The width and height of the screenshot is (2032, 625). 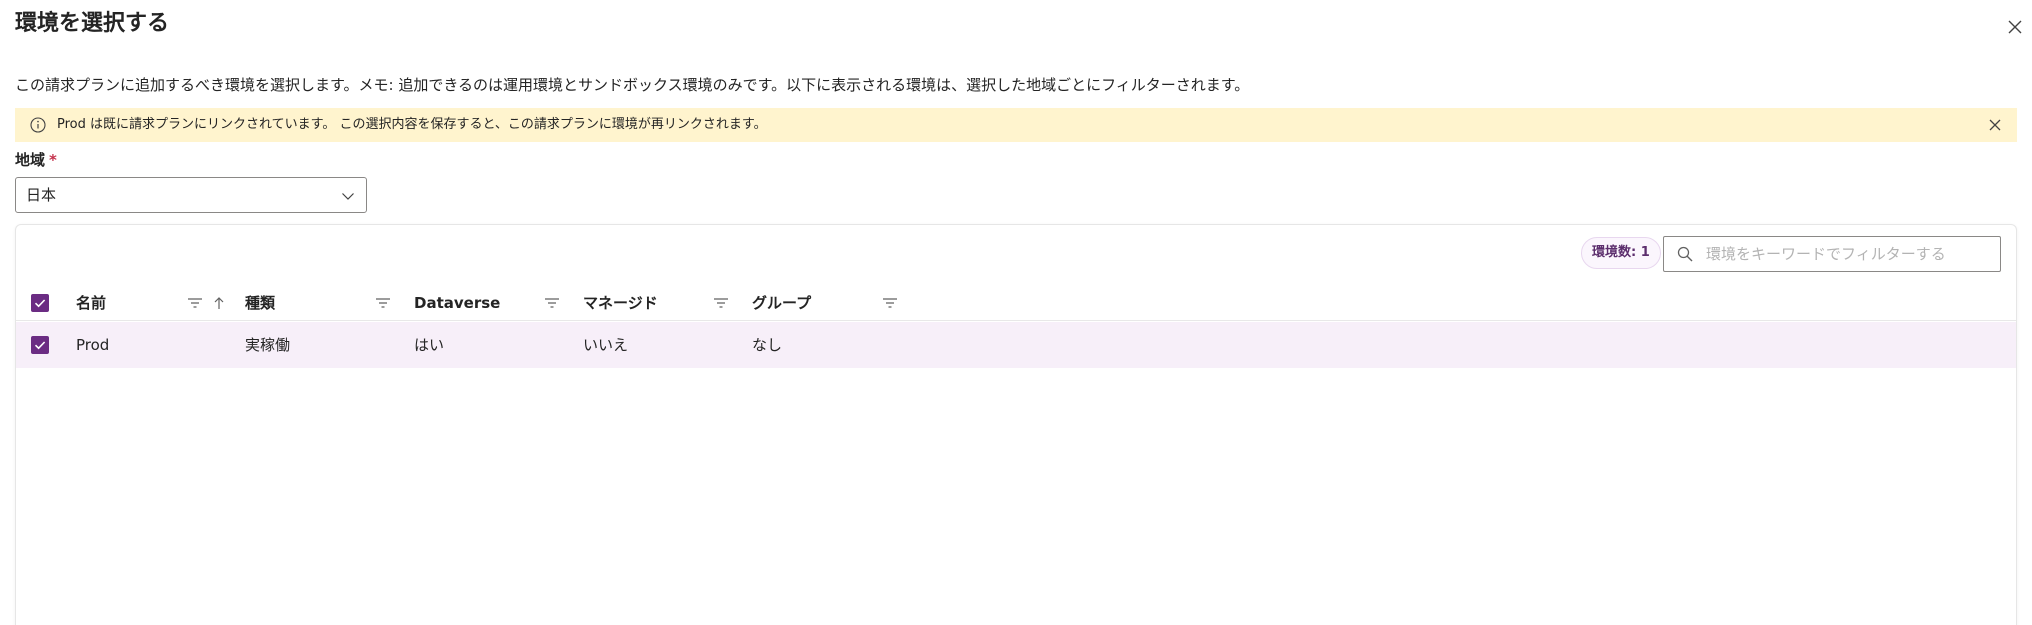 I want to click on column-header-dataverse: Dataverse, so click(x=457, y=303).